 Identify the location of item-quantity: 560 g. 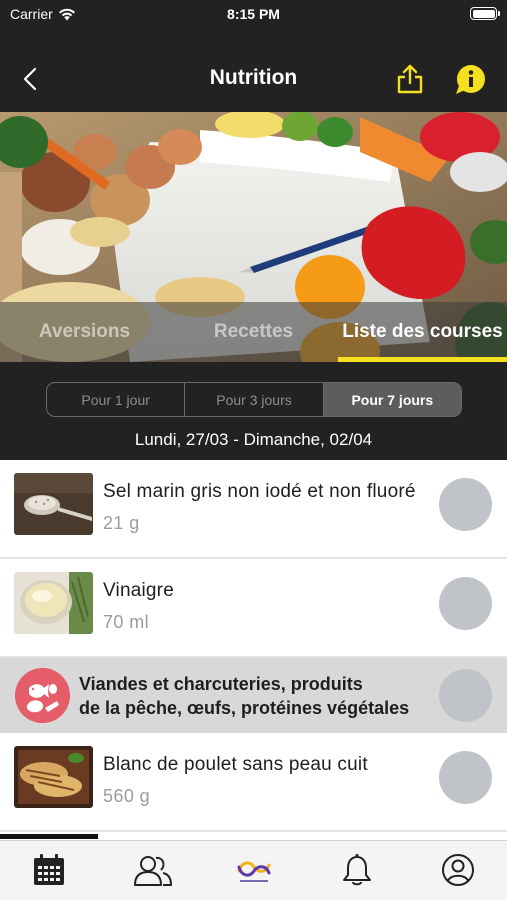
(127, 796).